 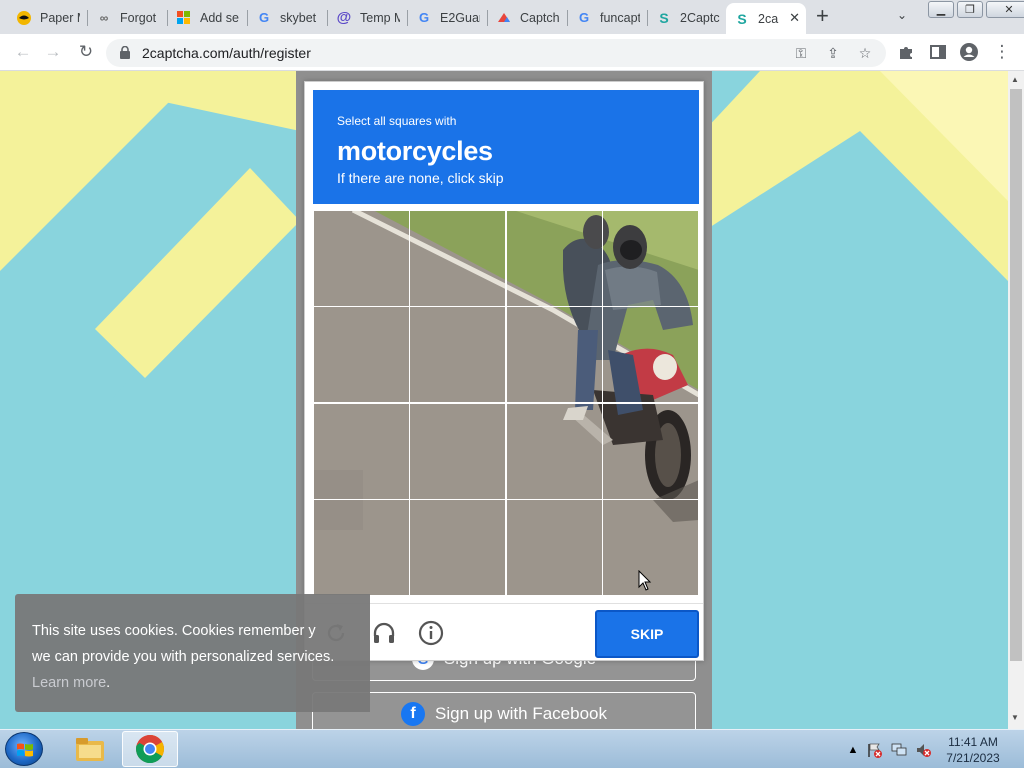 What do you see at coordinates (384, 633) in the screenshot?
I see `audio-headphones-icon` at bounding box center [384, 633].